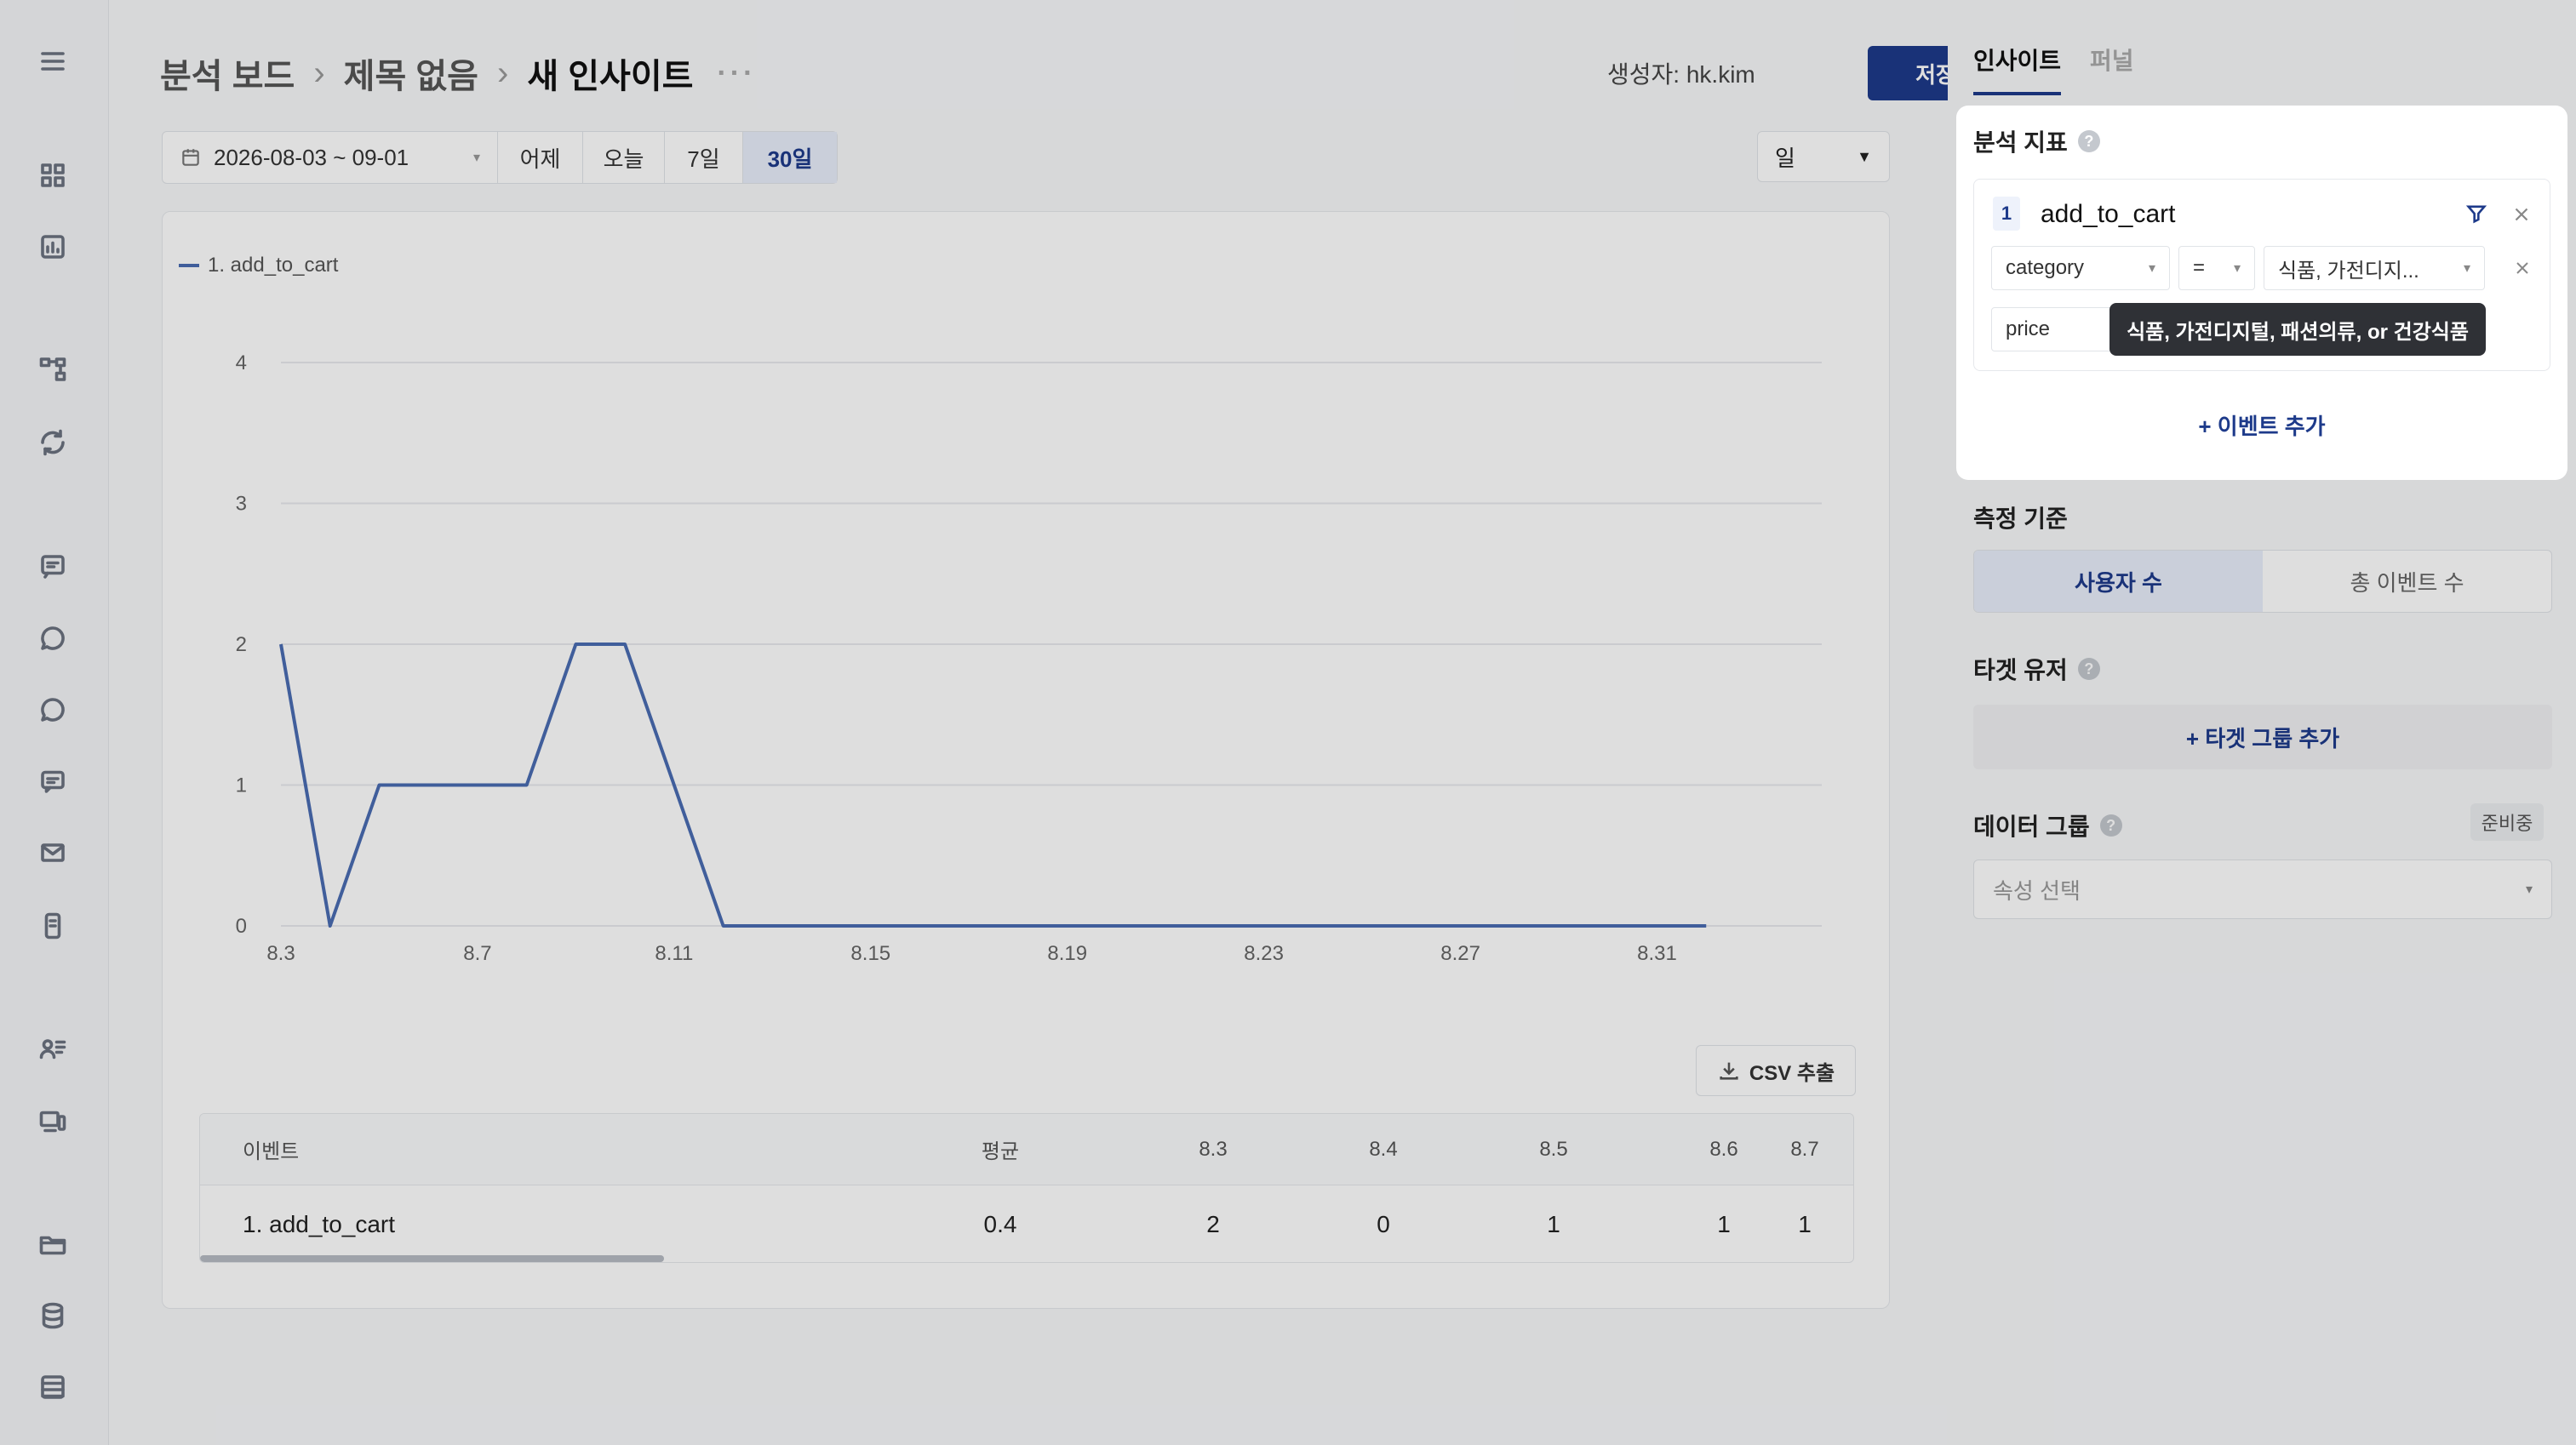 Image resolution: width=2576 pixels, height=1445 pixels. I want to click on panel-tabs: 인사이트 퍼널, so click(2053, 69).